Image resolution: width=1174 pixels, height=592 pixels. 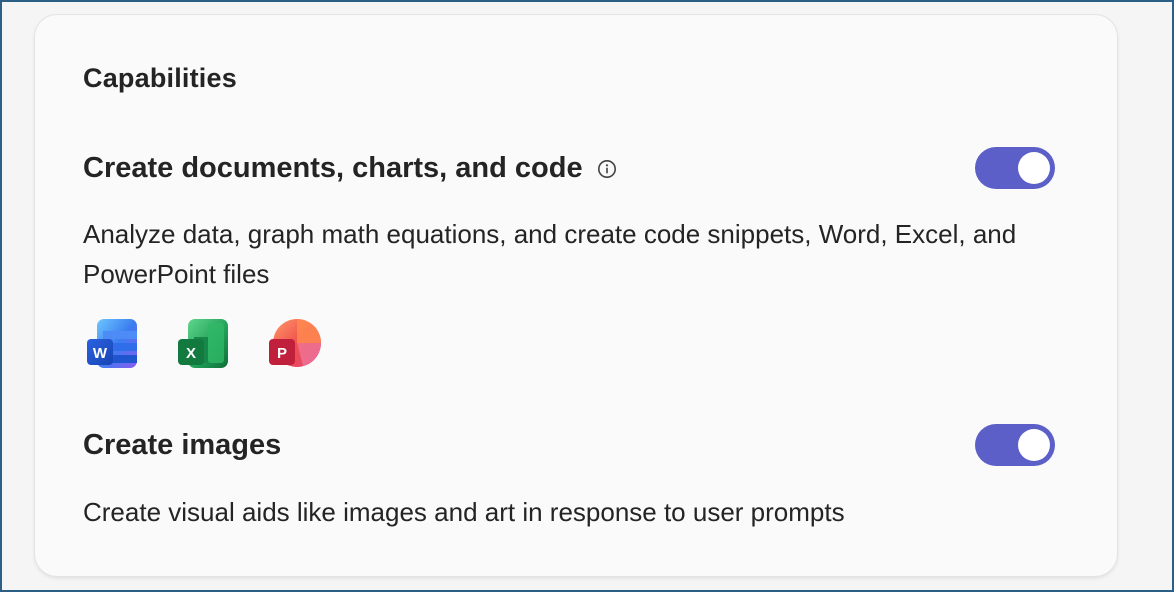 I want to click on info-icon, so click(x=607, y=169).